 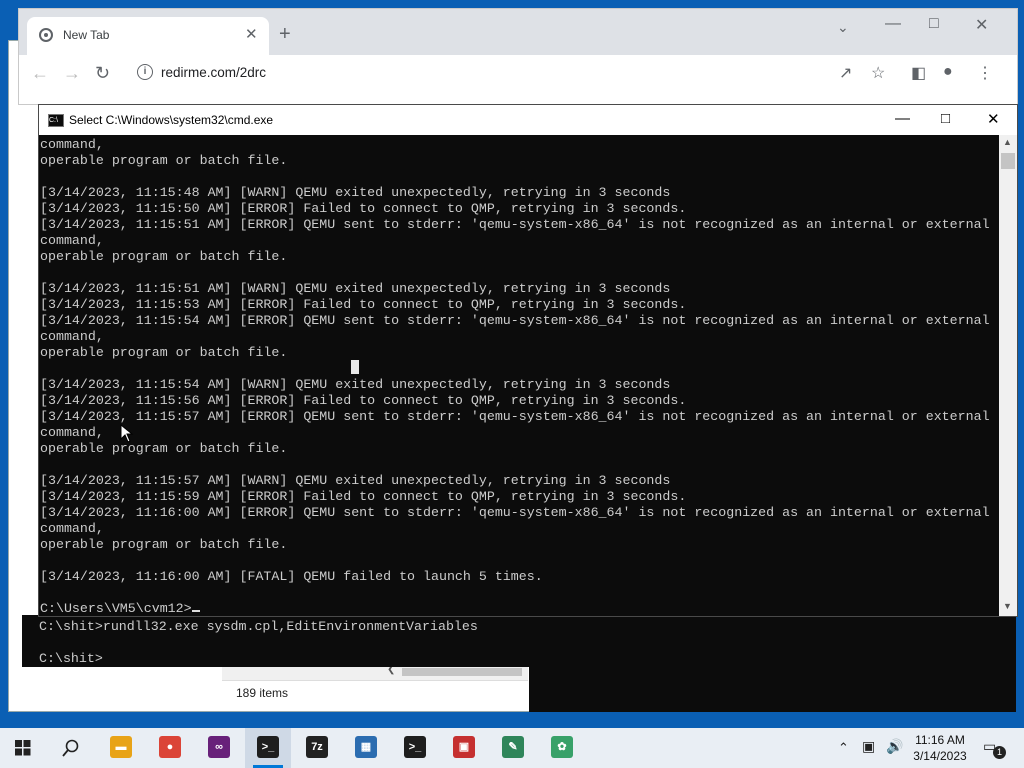 What do you see at coordinates (214, 72) in the screenshot?
I see `url-text: redirme.com/2drc` at bounding box center [214, 72].